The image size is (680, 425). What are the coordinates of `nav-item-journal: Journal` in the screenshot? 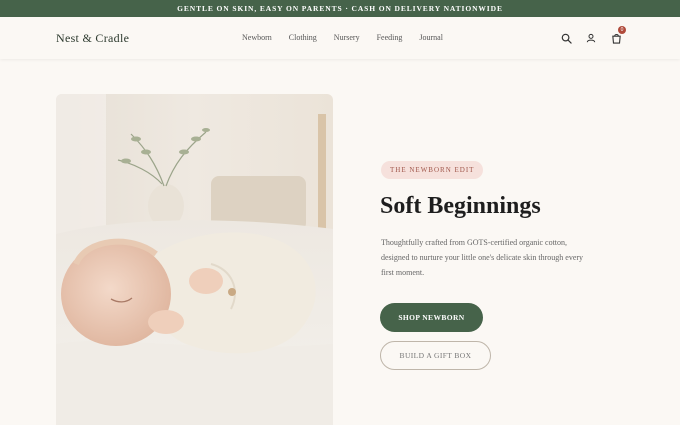 It's located at (431, 37).